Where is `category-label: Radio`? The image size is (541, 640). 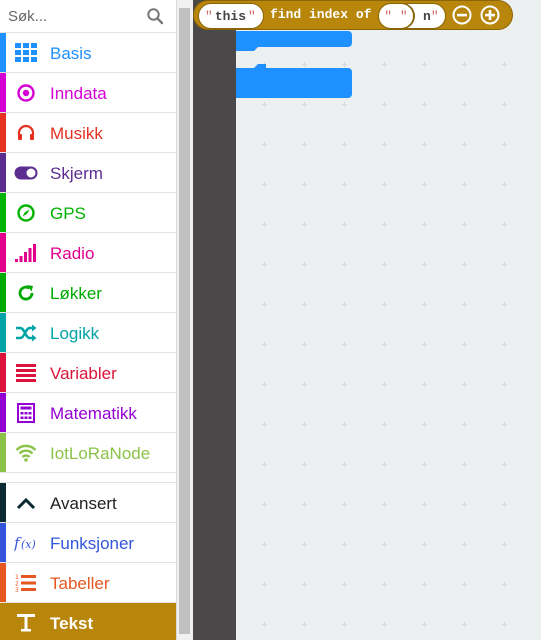 category-label: Radio is located at coordinates (72, 253).